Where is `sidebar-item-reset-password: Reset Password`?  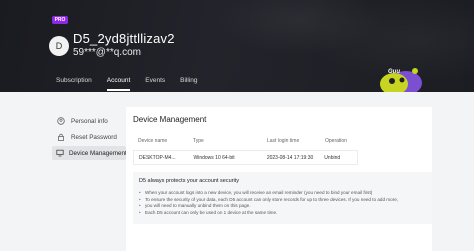 sidebar-item-reset-password: Reset Password is located at coordinates (89, 137).